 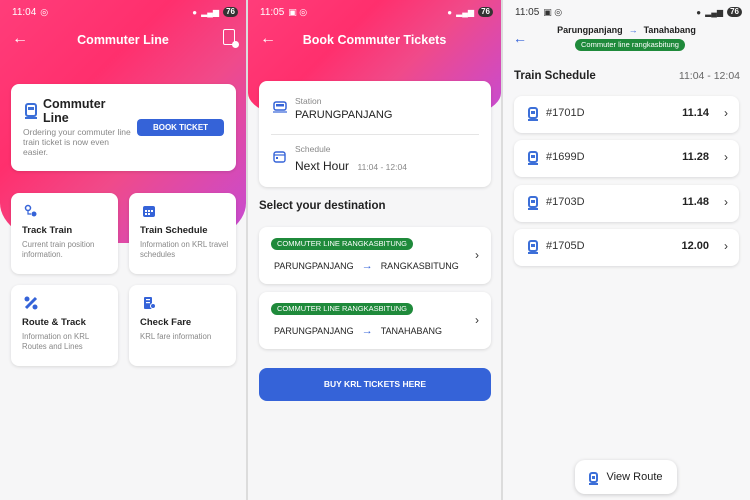 I want to click on feature-title: Route & Track, so click(x=54, y=322).